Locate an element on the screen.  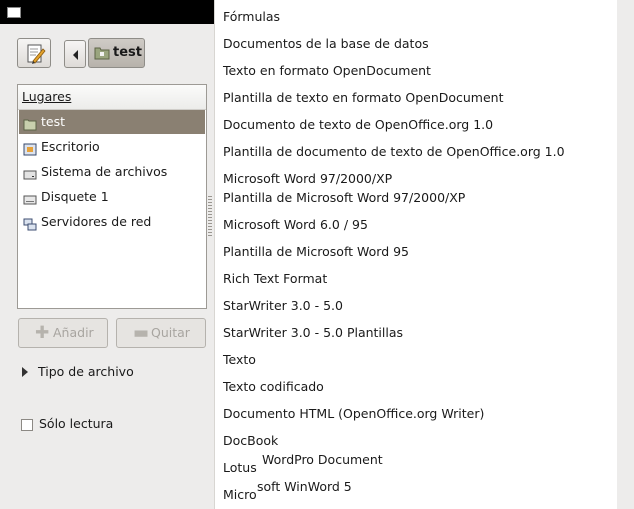
readonly-label: Sólo lectura is located at coordinates (76, 423).